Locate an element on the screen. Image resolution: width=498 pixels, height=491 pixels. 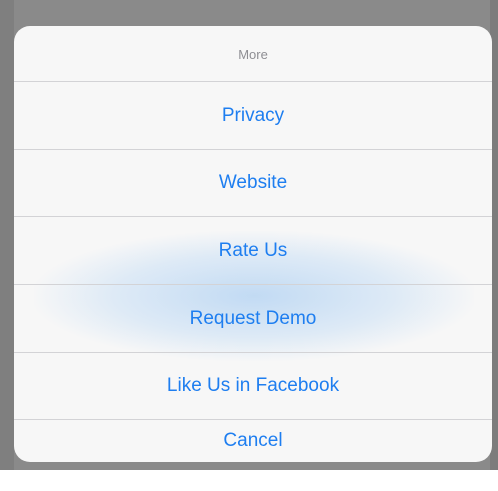
backdrop-bottom-edge is located at coordinates (249, 480).